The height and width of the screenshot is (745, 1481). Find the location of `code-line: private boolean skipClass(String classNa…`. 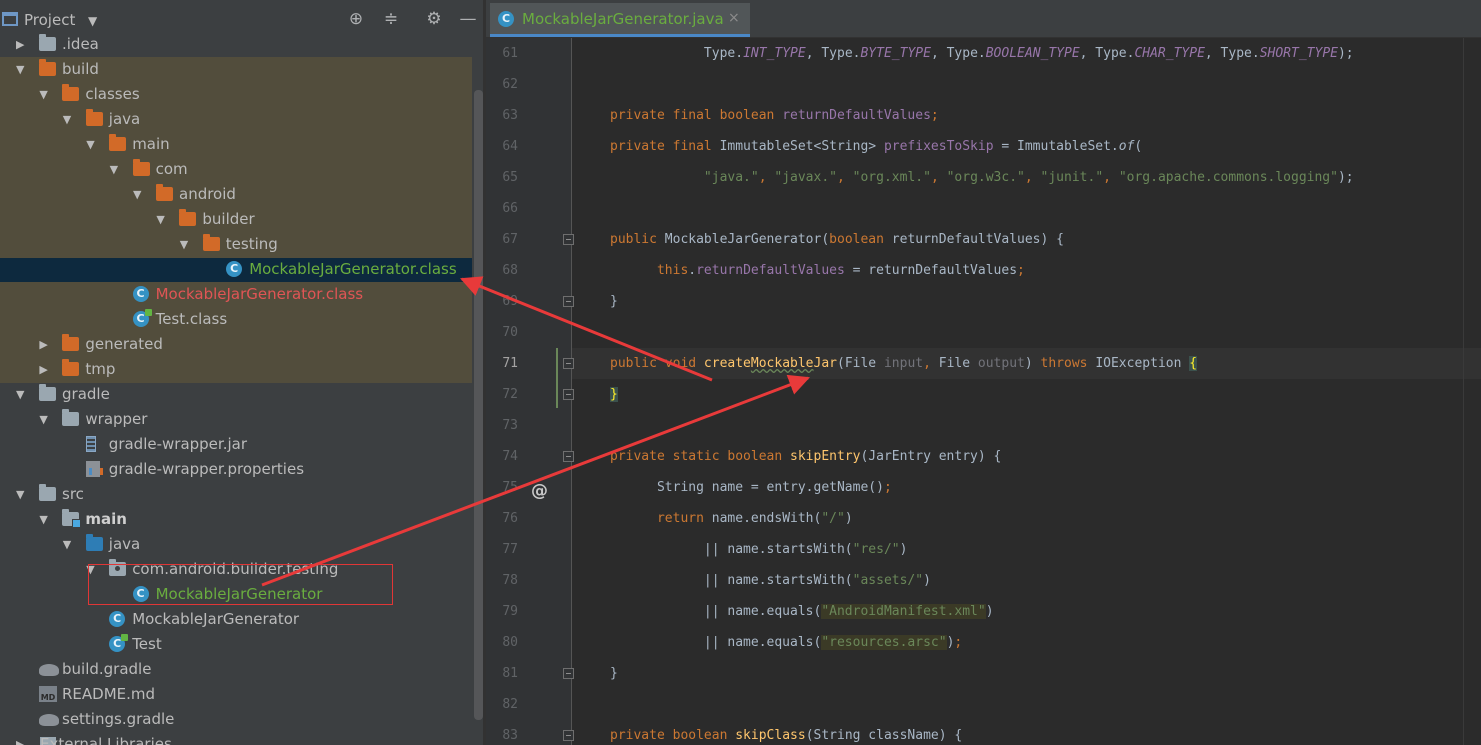

code-line: private boolean skipClass(String classNa… is located at coordinates (786, 732).